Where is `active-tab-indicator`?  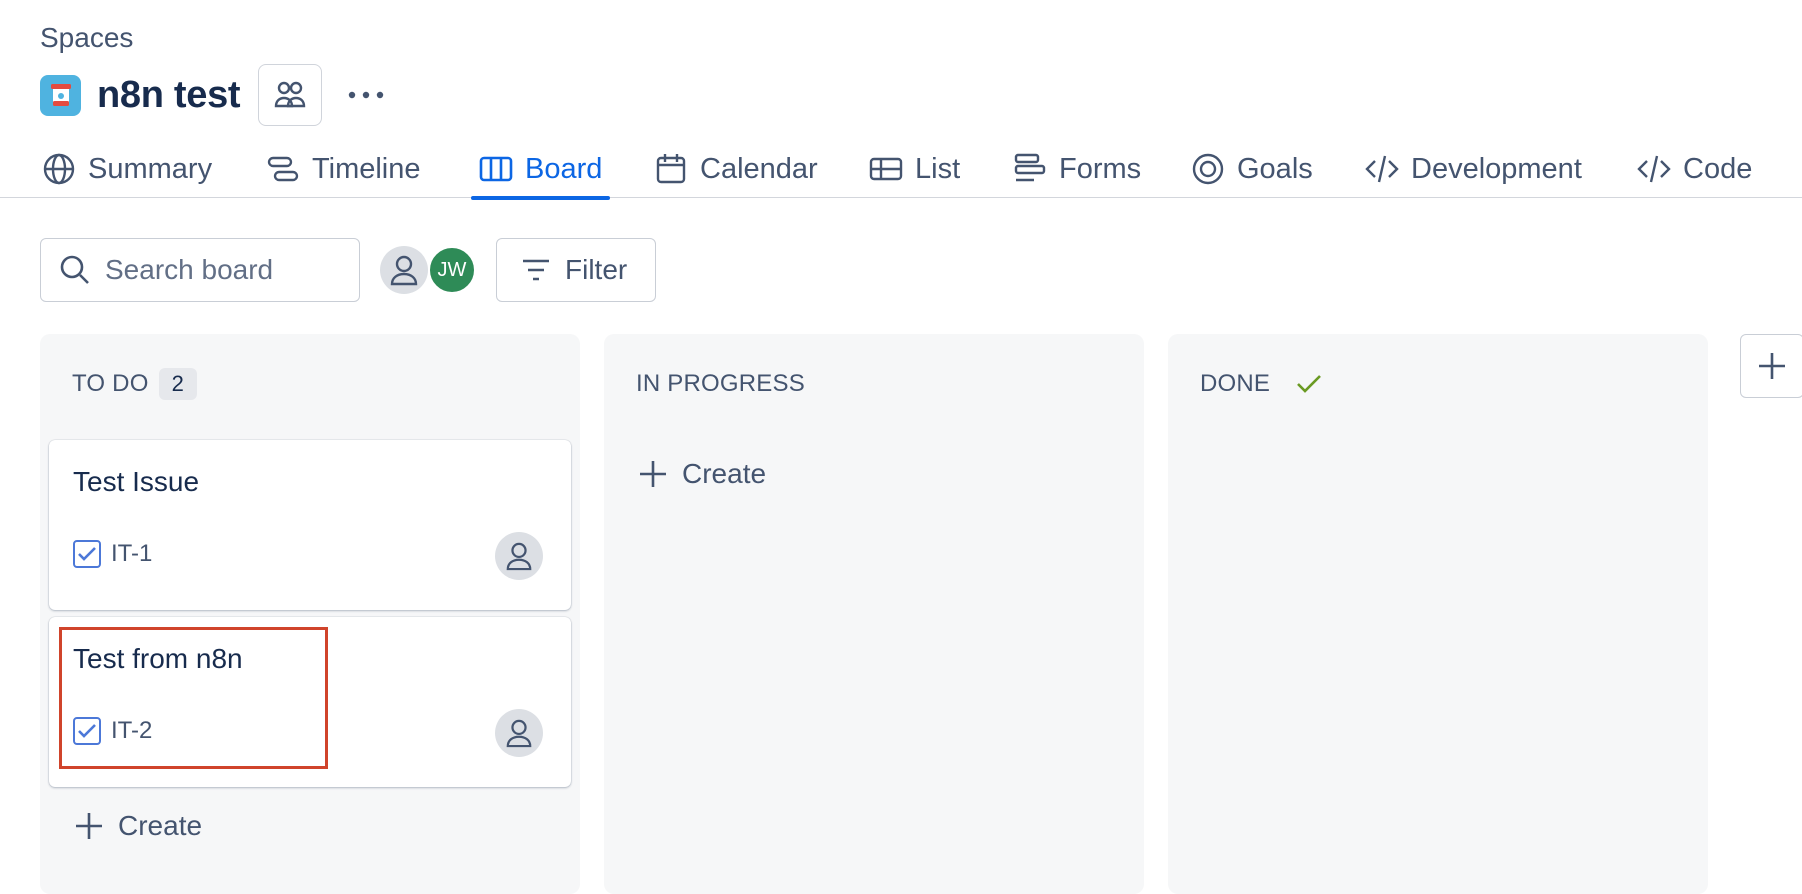 active-tab-indicator is located at coordinates (541, 198).